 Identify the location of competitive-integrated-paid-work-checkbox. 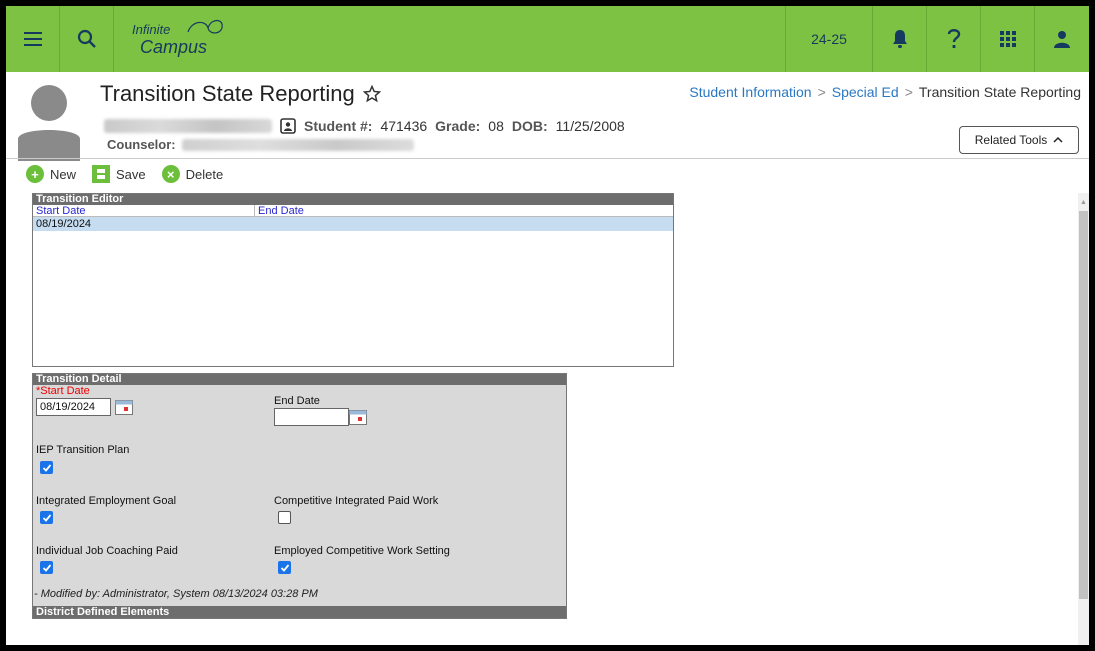
(284, 517).